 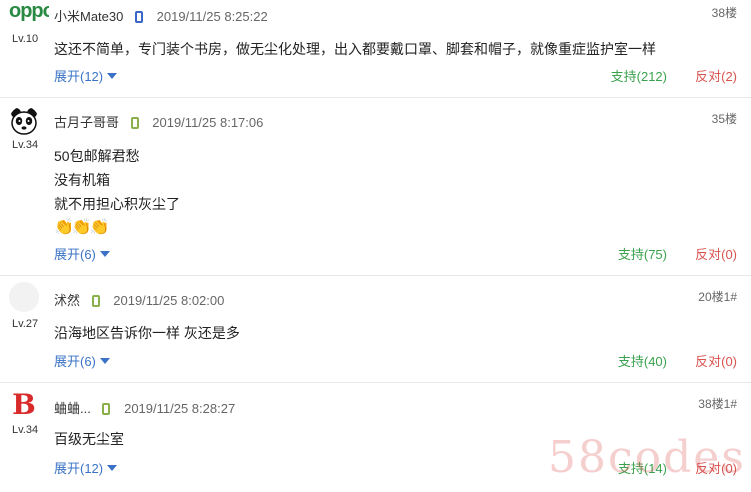 I want to click on comment-meta: 蛐蛐... 2019/11/25 8:28:27, so click(x=144, y=407).